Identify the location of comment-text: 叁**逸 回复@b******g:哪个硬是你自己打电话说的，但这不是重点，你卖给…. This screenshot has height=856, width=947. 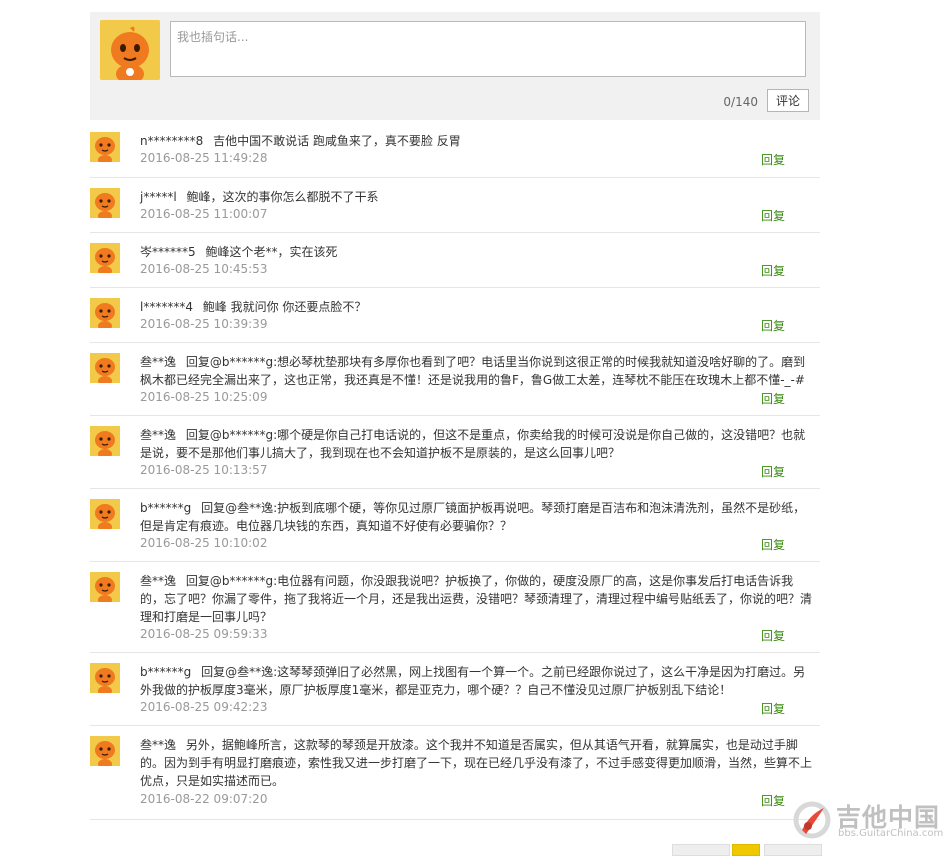
(477, 444).